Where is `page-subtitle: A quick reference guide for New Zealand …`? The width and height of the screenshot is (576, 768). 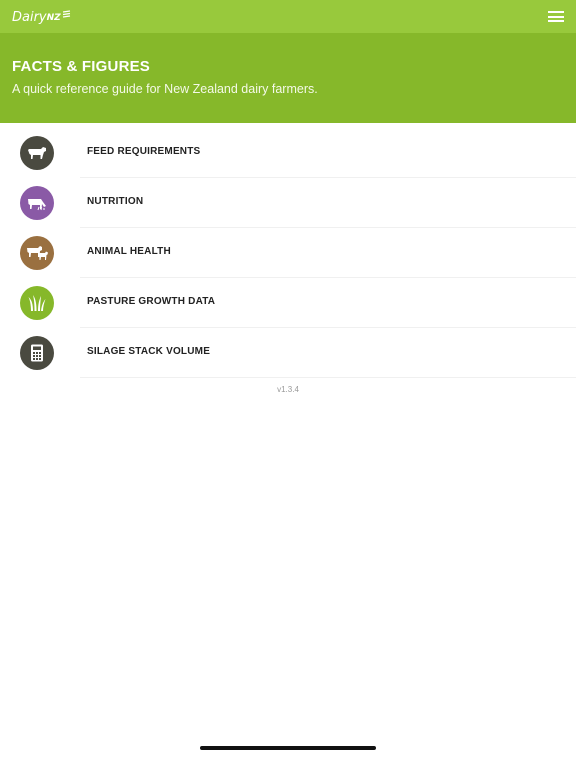 page-subtitle: A quick reference guide for New Zealand … is located at coordinates (165, 89).